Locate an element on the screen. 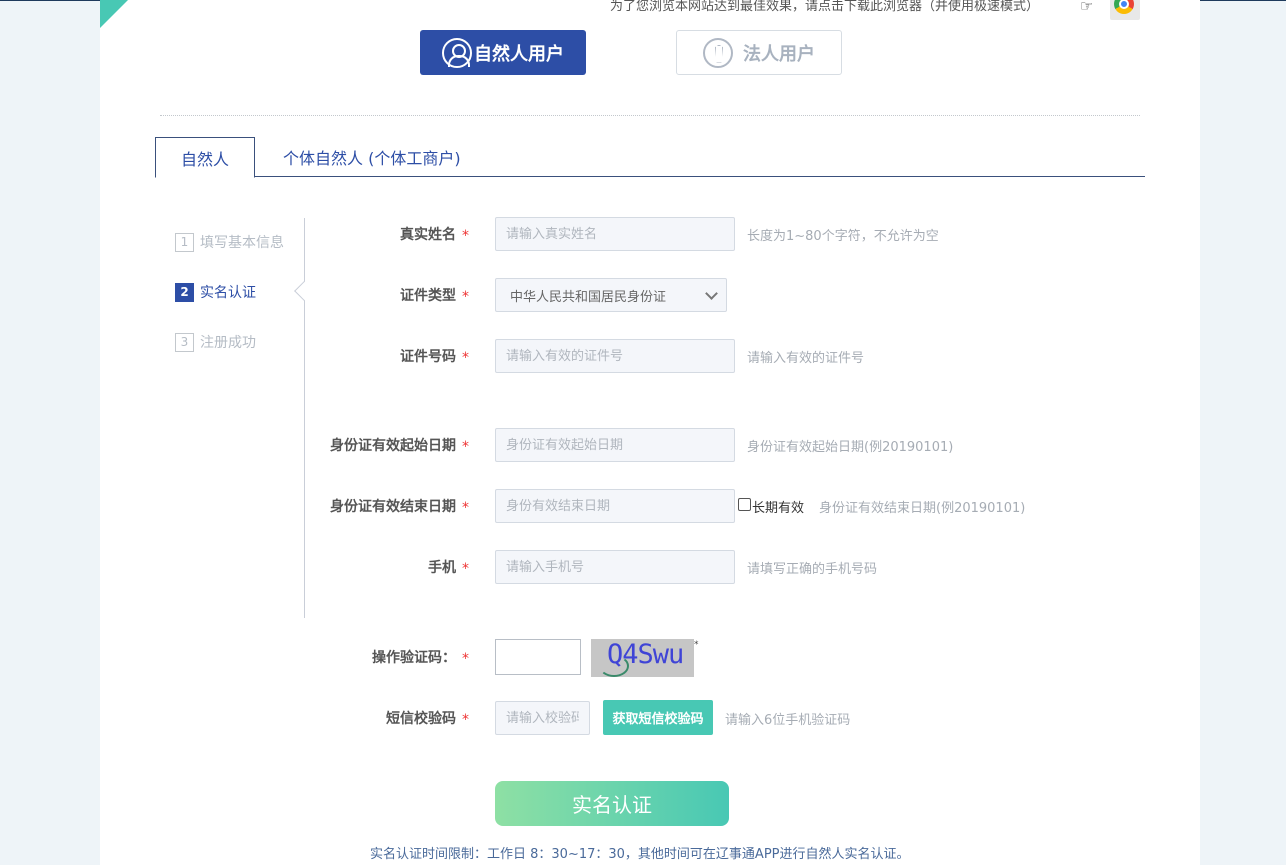  id-type-value: 中华人民共和国居民身份证 is located at coordinates (588, 297).